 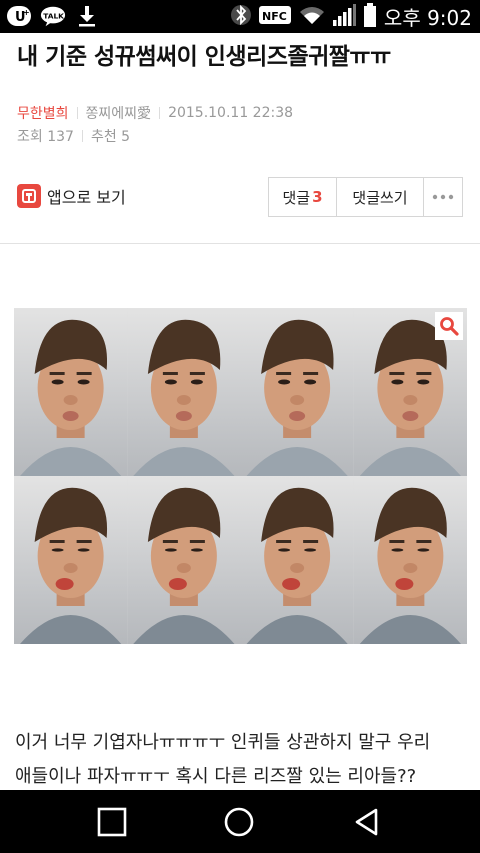 What do you see at coordinates (155, 113) in the screenshot?
I see `post-meta-line-1: 무한별희 쫑찌에찌愛 2015.10.11 22:38` at bounding box center [155, 113].